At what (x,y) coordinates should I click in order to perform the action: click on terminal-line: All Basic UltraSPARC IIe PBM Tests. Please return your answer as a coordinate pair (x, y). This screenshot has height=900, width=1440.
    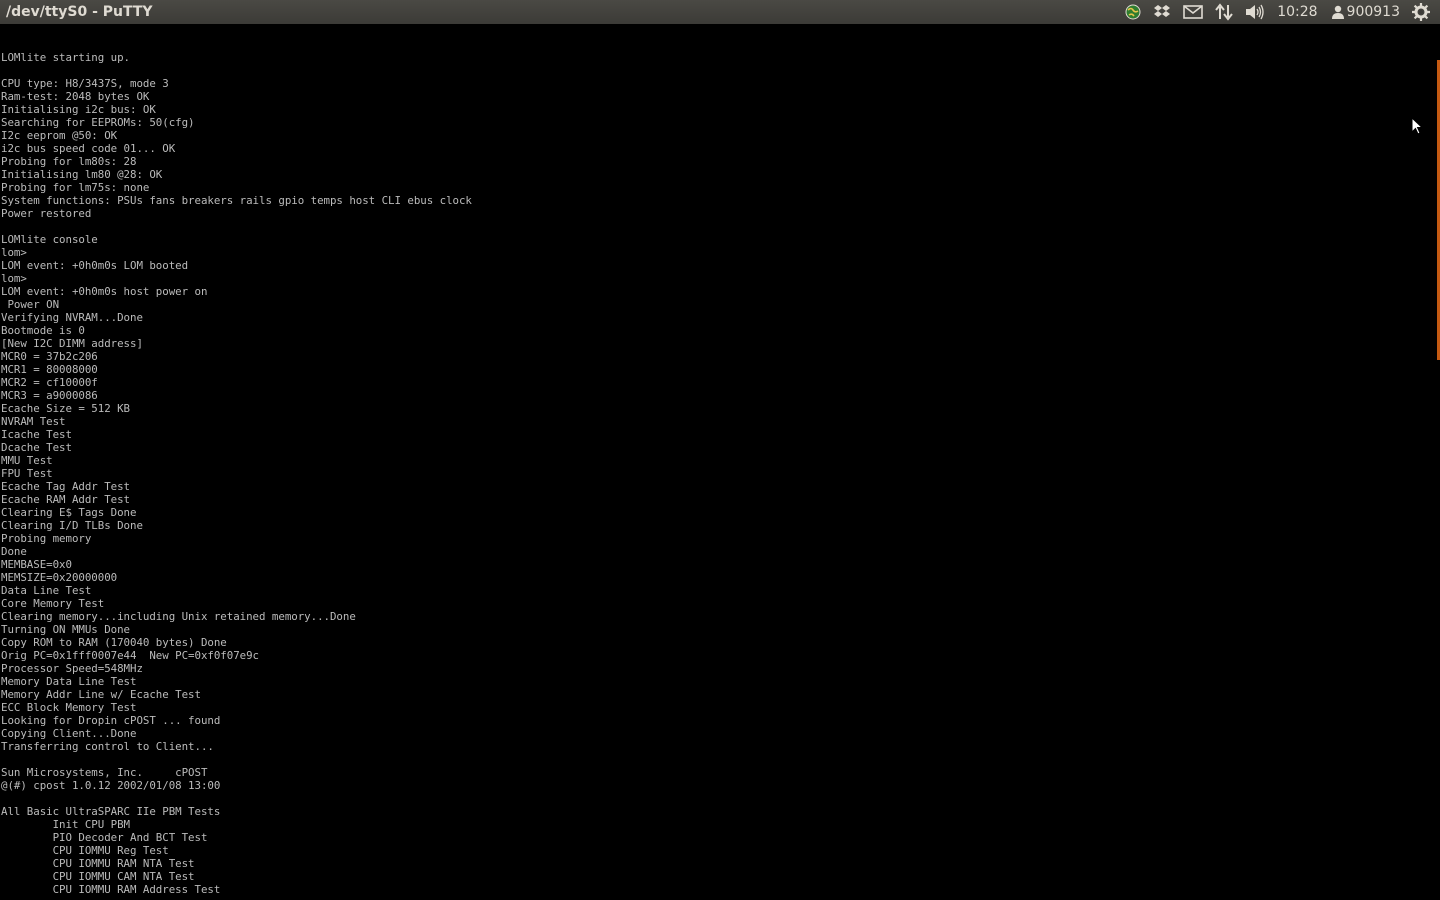
    Looking at the image, I should click on (111, 811).